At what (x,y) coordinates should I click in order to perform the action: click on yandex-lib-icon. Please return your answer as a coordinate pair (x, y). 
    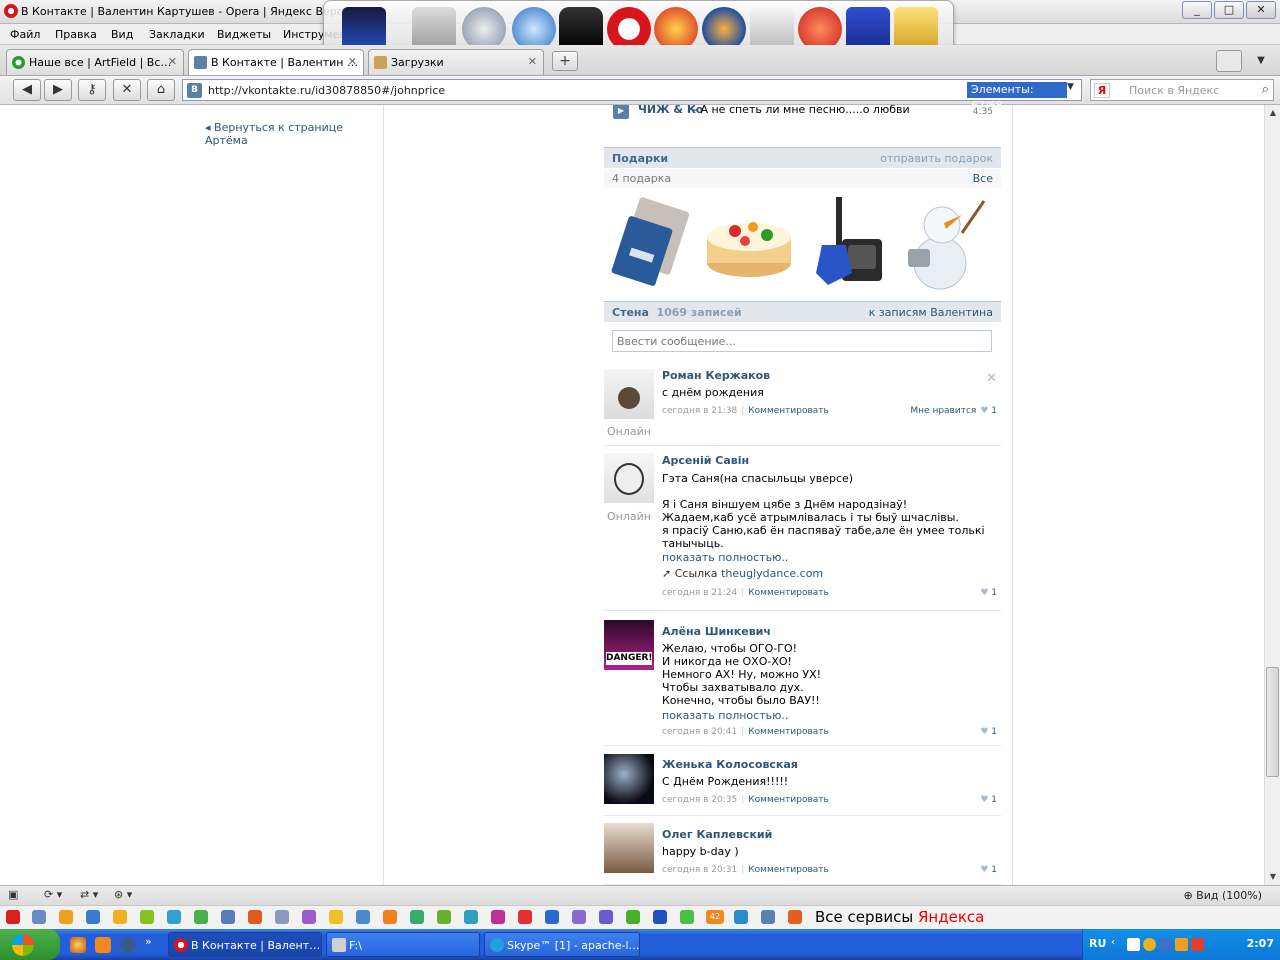
    Looking at the image, I should click on (579, 917).